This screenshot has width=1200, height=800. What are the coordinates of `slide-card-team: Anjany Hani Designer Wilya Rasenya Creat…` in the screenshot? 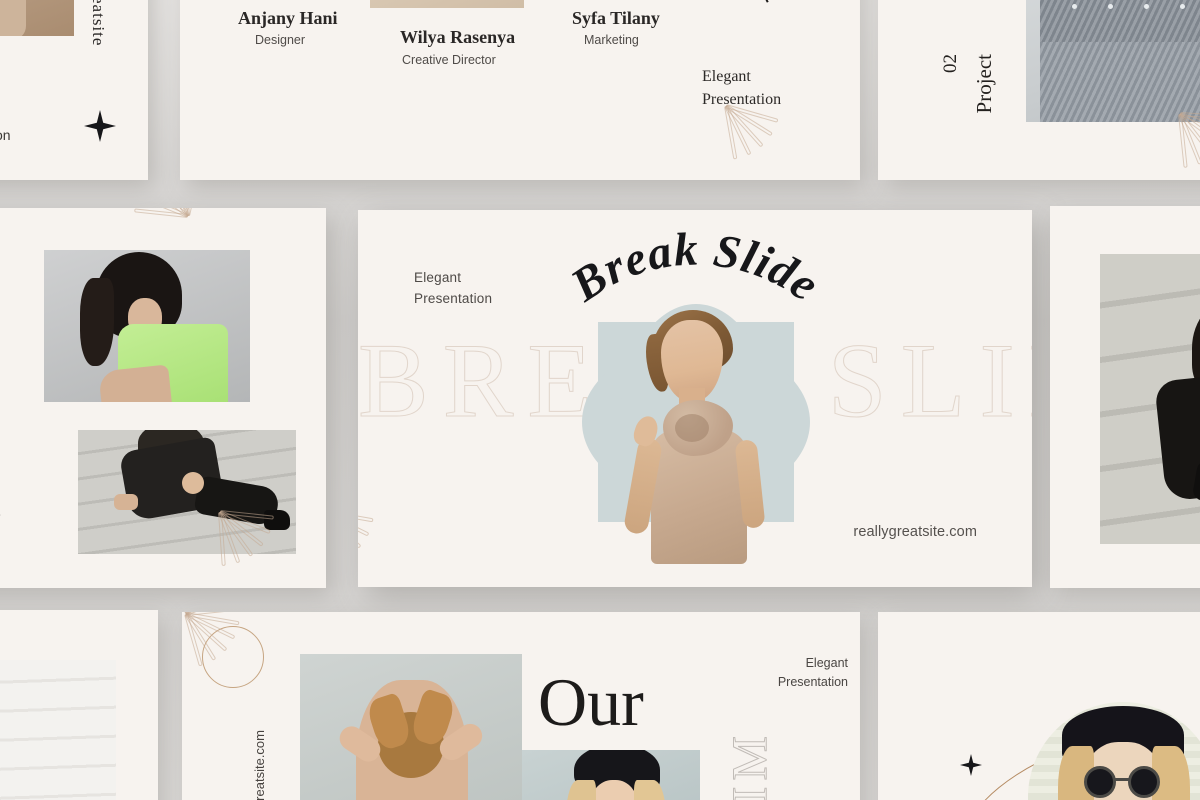 It's located at (520, 90).